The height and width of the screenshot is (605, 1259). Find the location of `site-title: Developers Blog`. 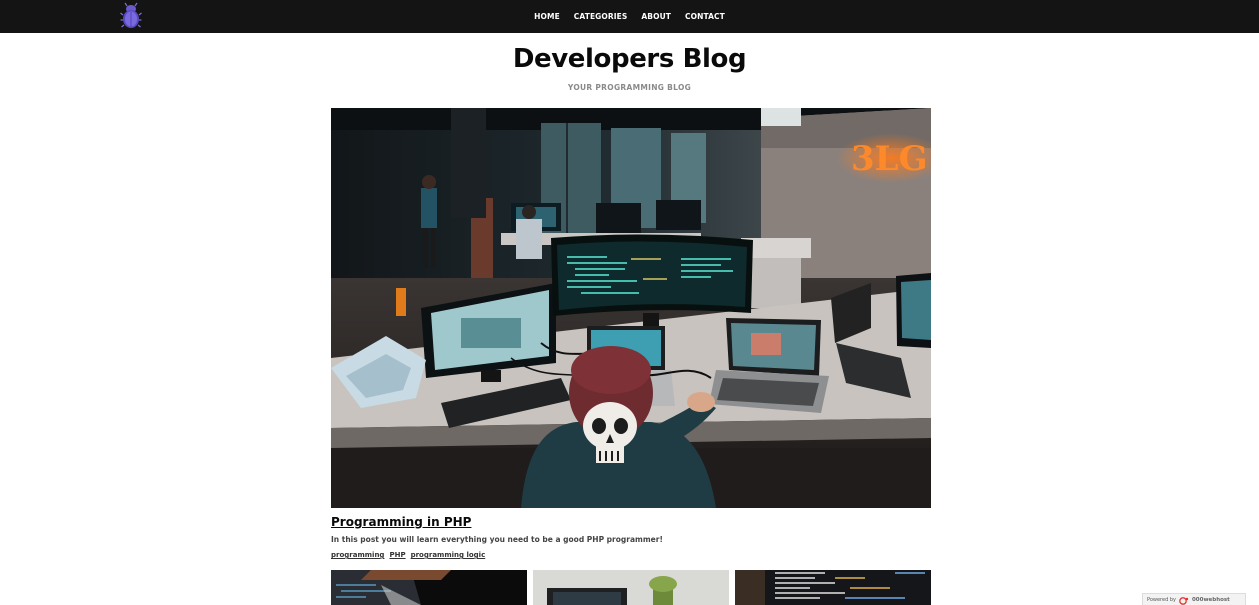

site-title: Developers Blog is located at coordinates (629, 59).